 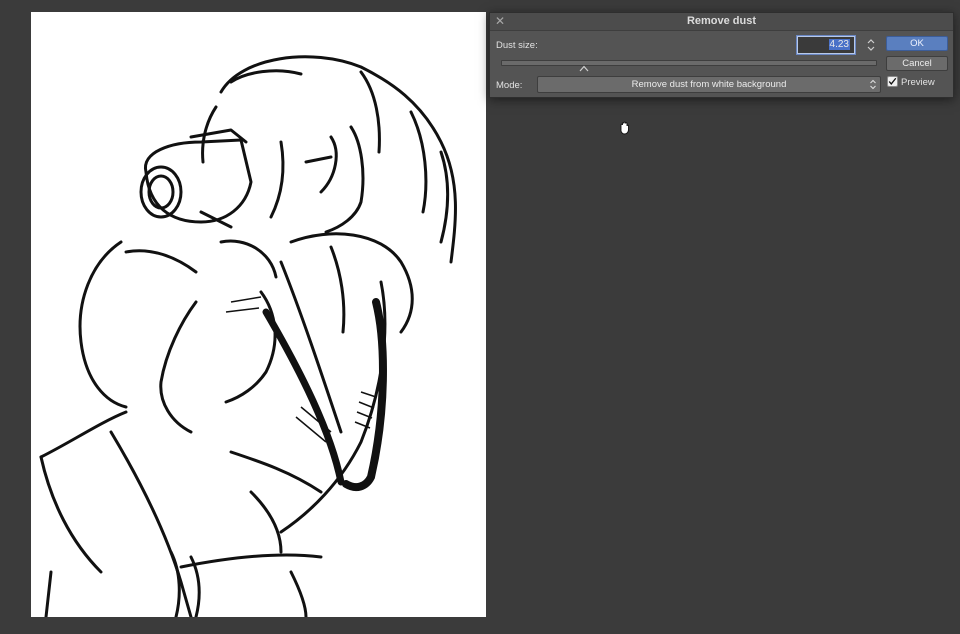 I want to click on stepper-arrows-icon, so click(x=871, y=45).